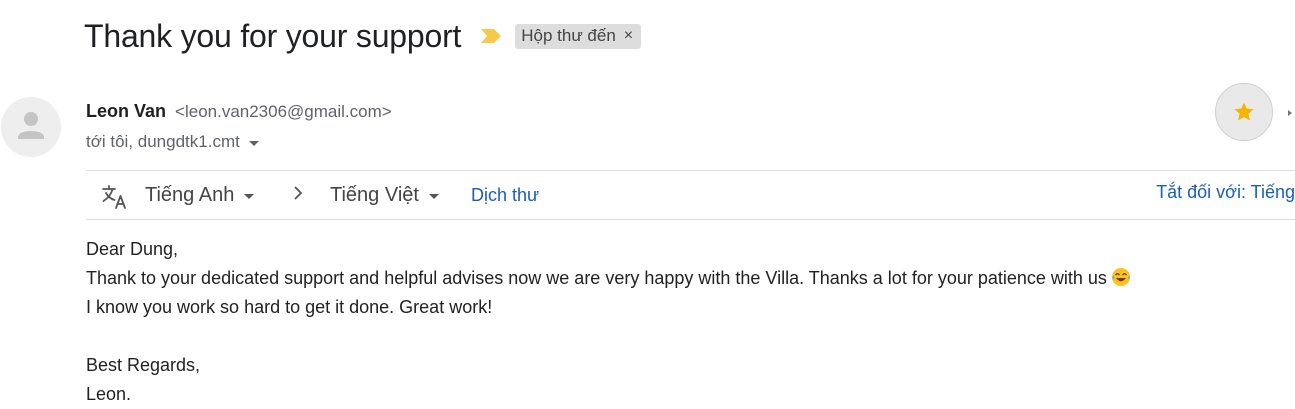 The width and height of the screenshot is (1295, 409). I want to click on email-subject: Thank you for your support, so click(273, 35).